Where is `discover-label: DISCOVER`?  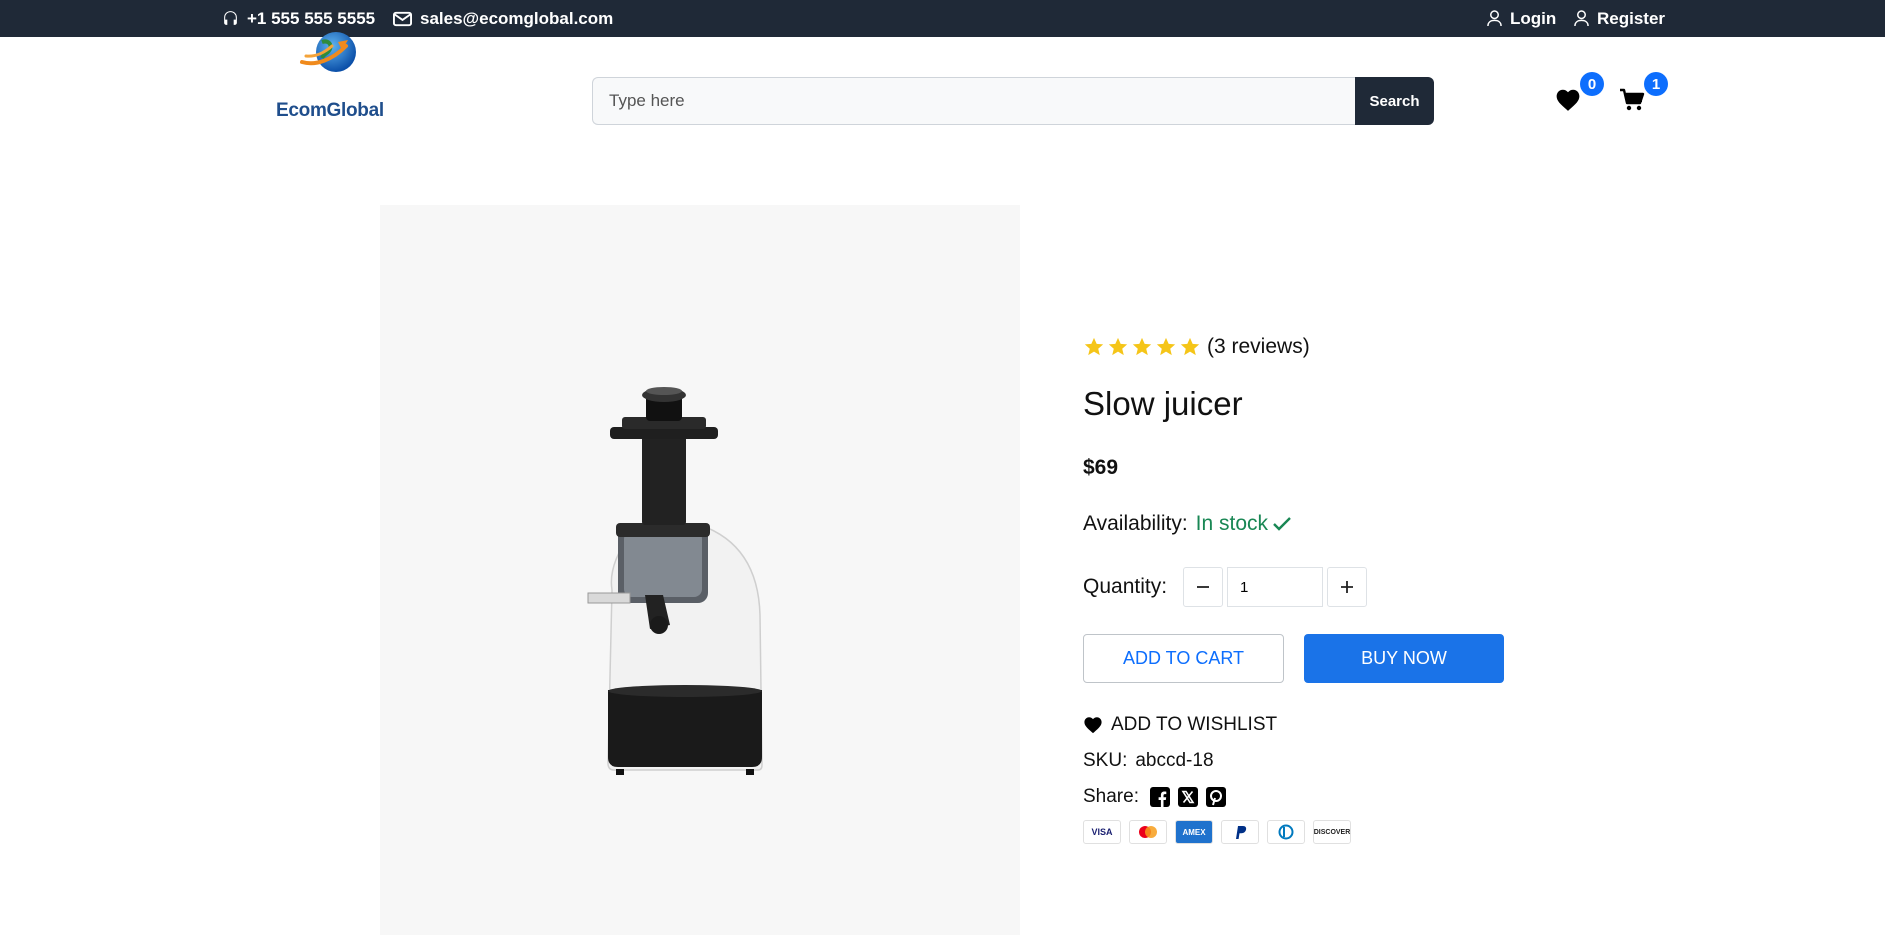 discover-label: DISCOVER is located at coordinates (1332, 832).